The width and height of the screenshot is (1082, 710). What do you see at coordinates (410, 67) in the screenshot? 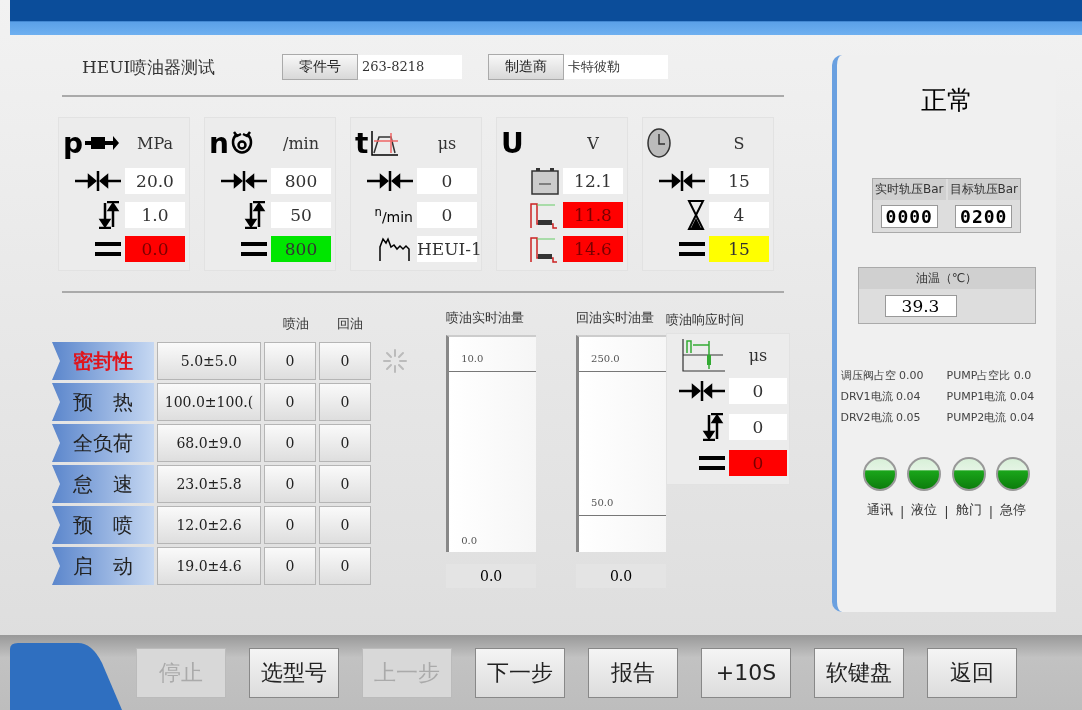
I see `part-number-field: 263-8218` at bounding box center [410, 67].